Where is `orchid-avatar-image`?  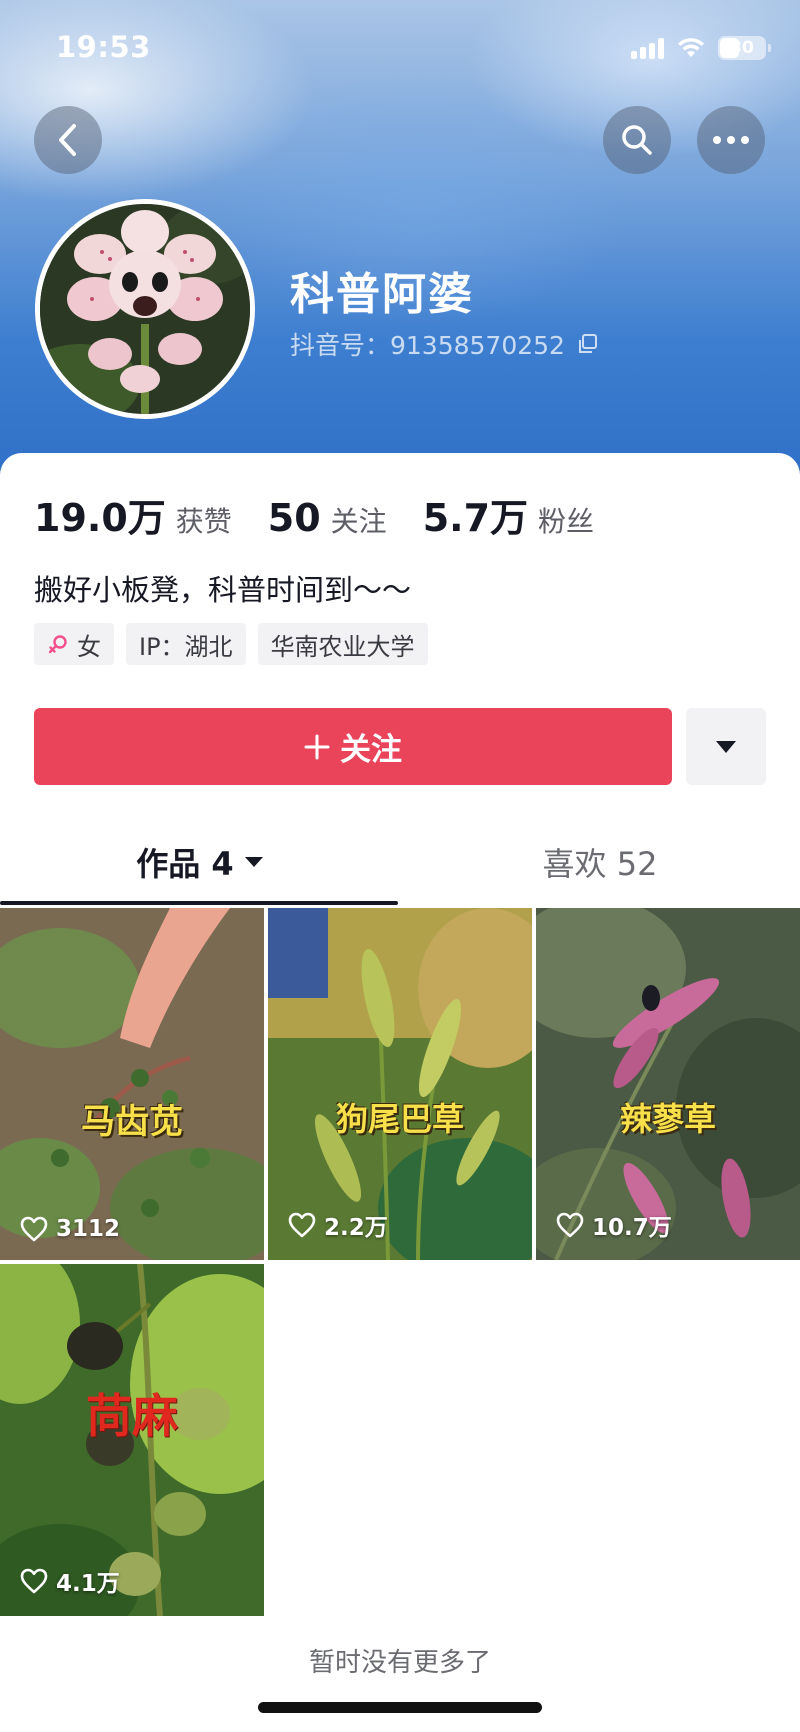
orchid-avatar-image is located at coordinates (145, 309).